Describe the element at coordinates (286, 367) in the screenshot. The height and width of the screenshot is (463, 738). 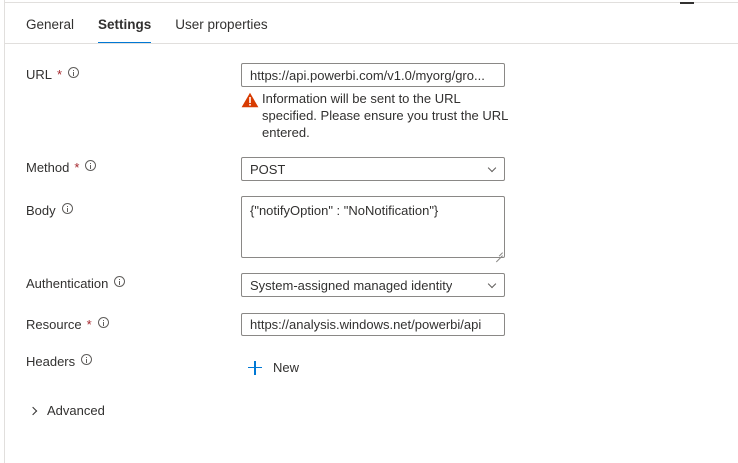
I see `new-label: New` at that location.